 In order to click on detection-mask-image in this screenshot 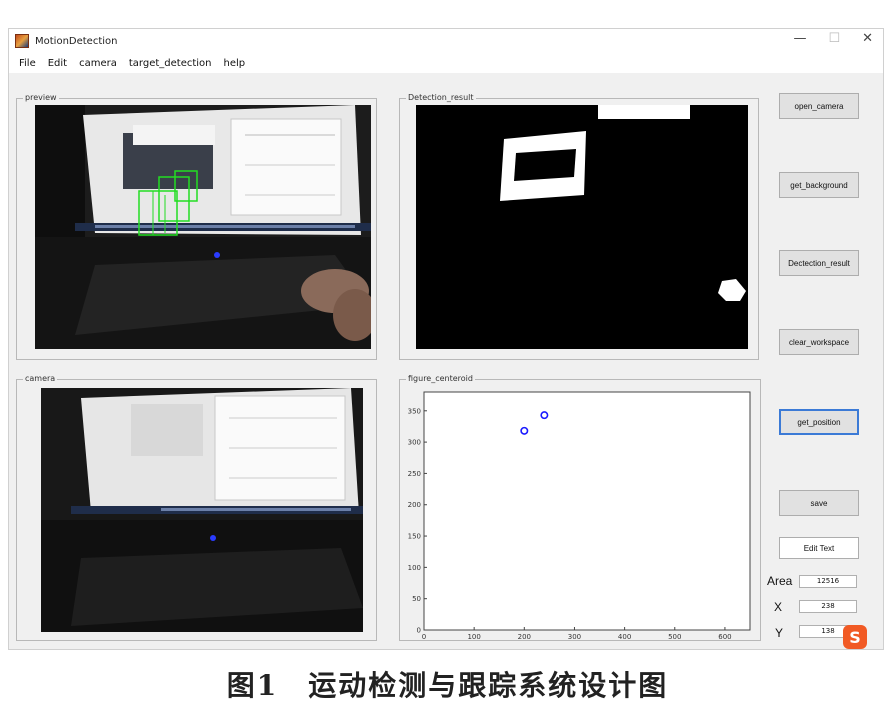, I will do `click(582, 227)`.